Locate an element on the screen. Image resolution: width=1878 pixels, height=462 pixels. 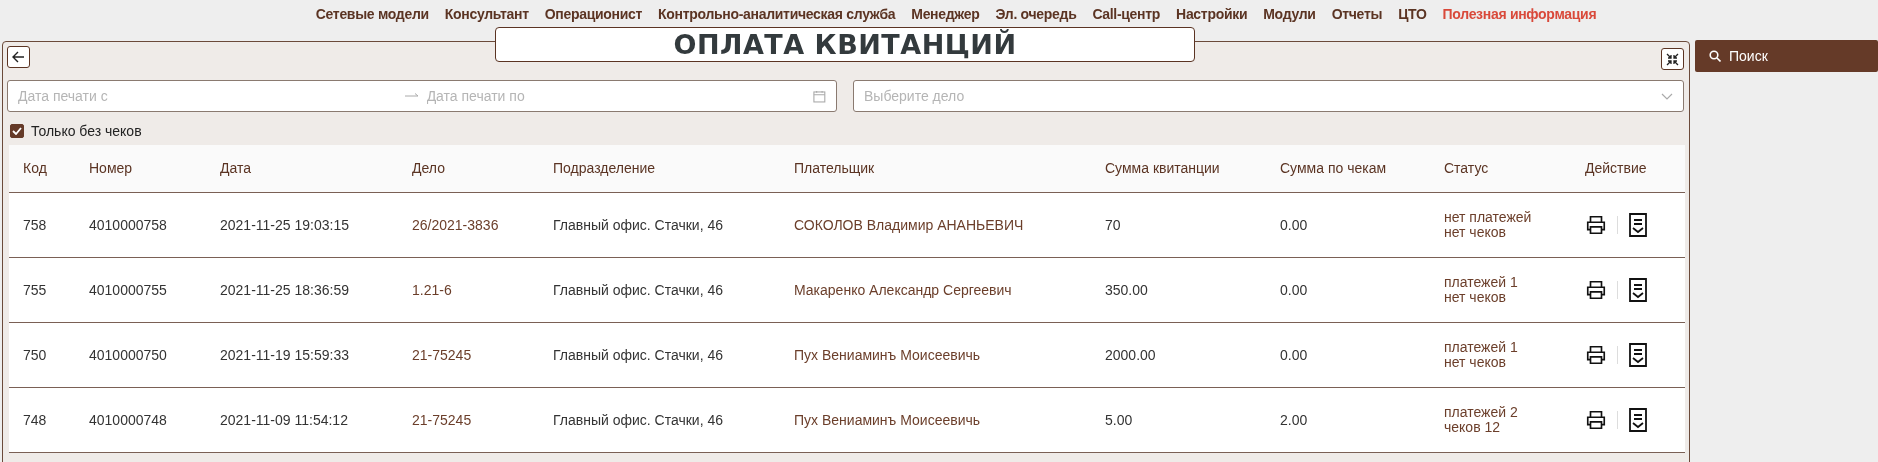
collapse-icon is located at coordinates (1672, 59).